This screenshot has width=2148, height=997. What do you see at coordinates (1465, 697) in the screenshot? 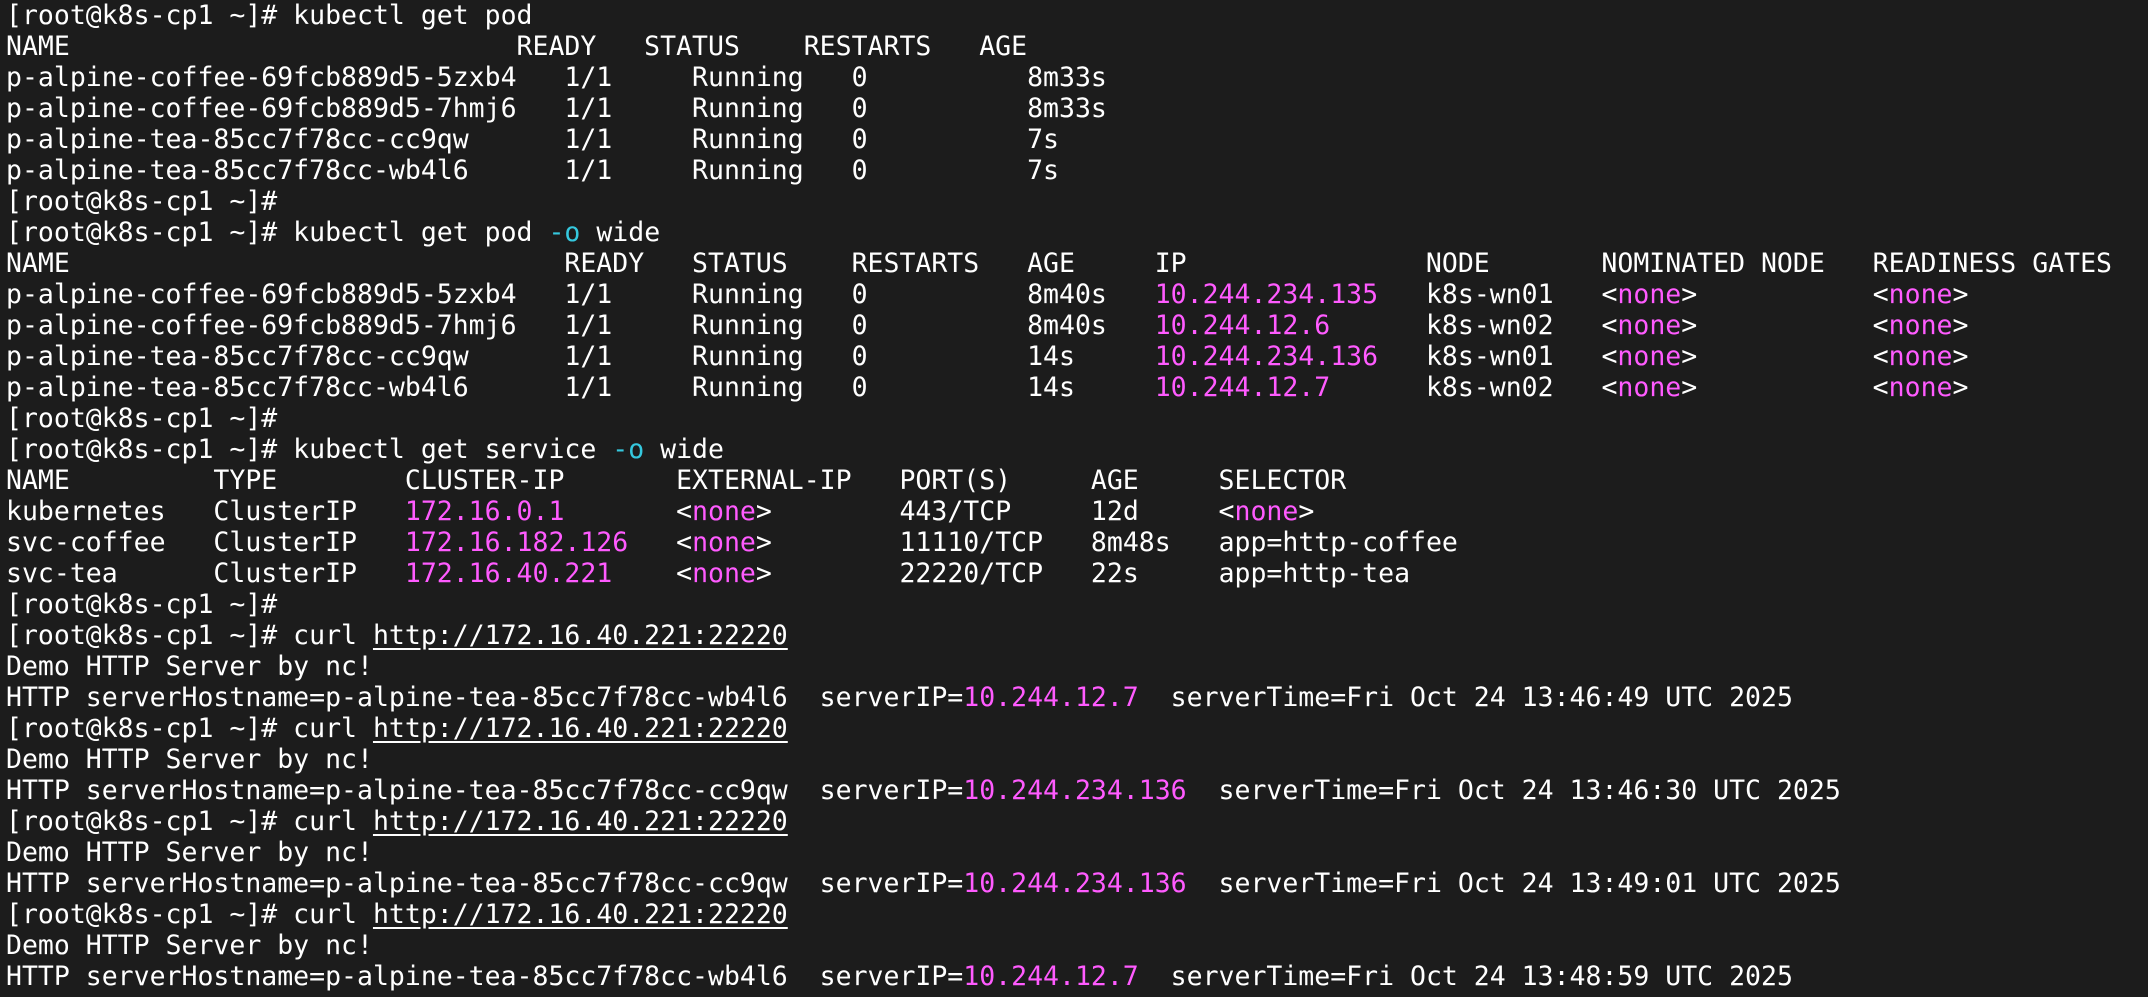
I see `terminal-text: serverTime=Fri Oct 24 13:46:49 UTC 2025` at bounding box center [1465, 697].